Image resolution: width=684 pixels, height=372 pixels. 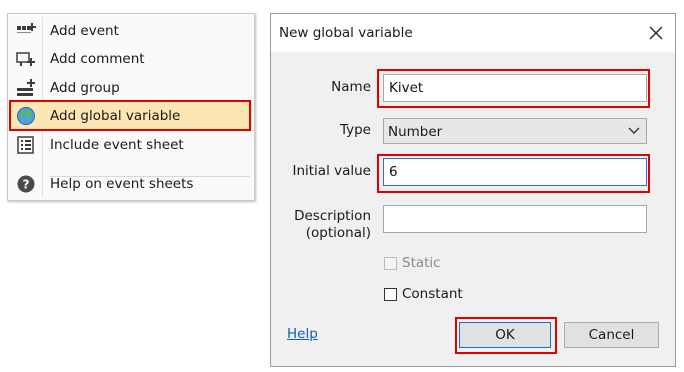 What do you see at coordinates (97, 59) in the screenshot?
I see `menu-item-label: Add comment` at bounding box center [97, 59].